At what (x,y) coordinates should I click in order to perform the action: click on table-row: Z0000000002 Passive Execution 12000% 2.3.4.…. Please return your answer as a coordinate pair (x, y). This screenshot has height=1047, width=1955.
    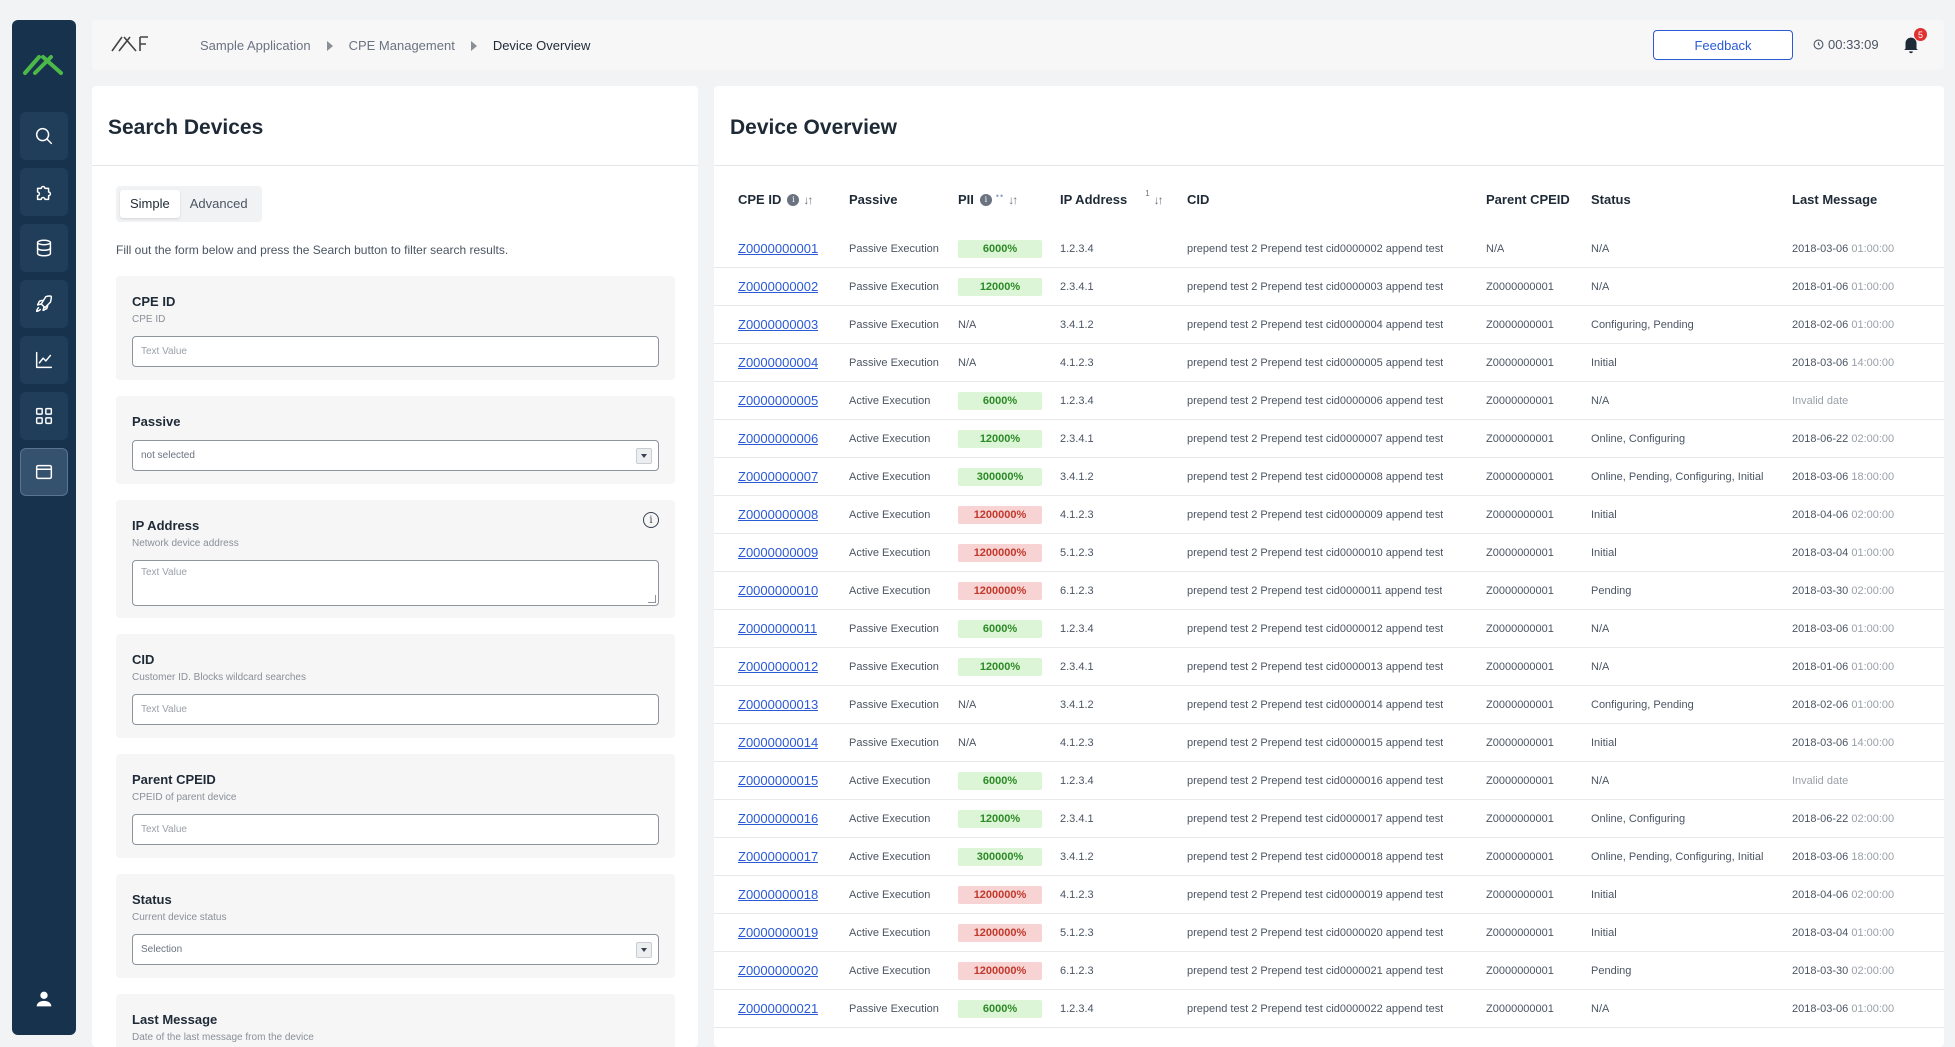
    Looking at the image, I should click on (1329, 287).